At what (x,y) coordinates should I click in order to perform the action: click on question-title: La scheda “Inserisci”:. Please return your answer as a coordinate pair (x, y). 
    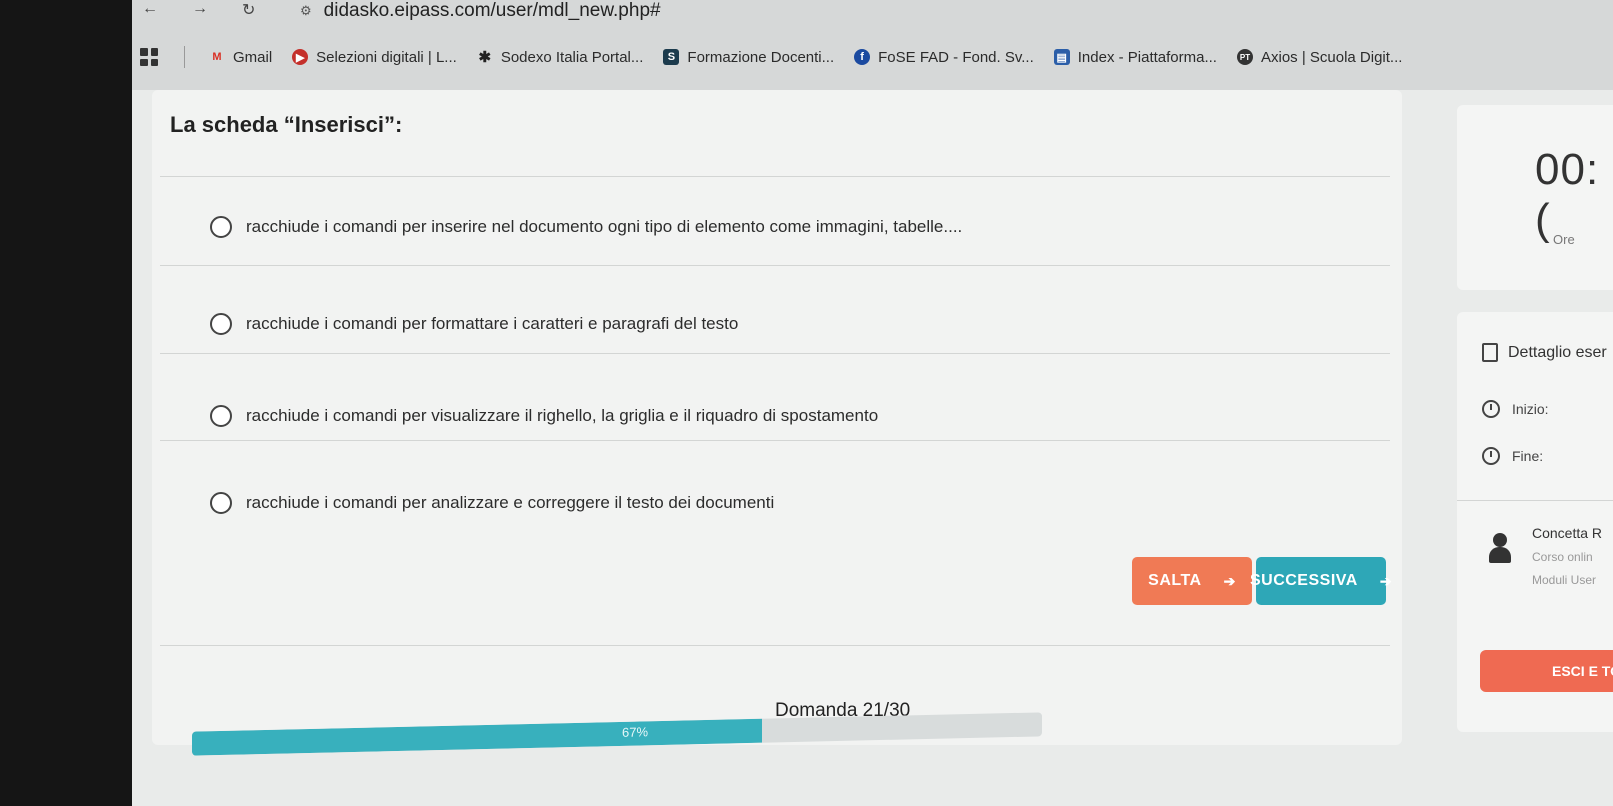
    Looking at the image, I should click on (286, 124).